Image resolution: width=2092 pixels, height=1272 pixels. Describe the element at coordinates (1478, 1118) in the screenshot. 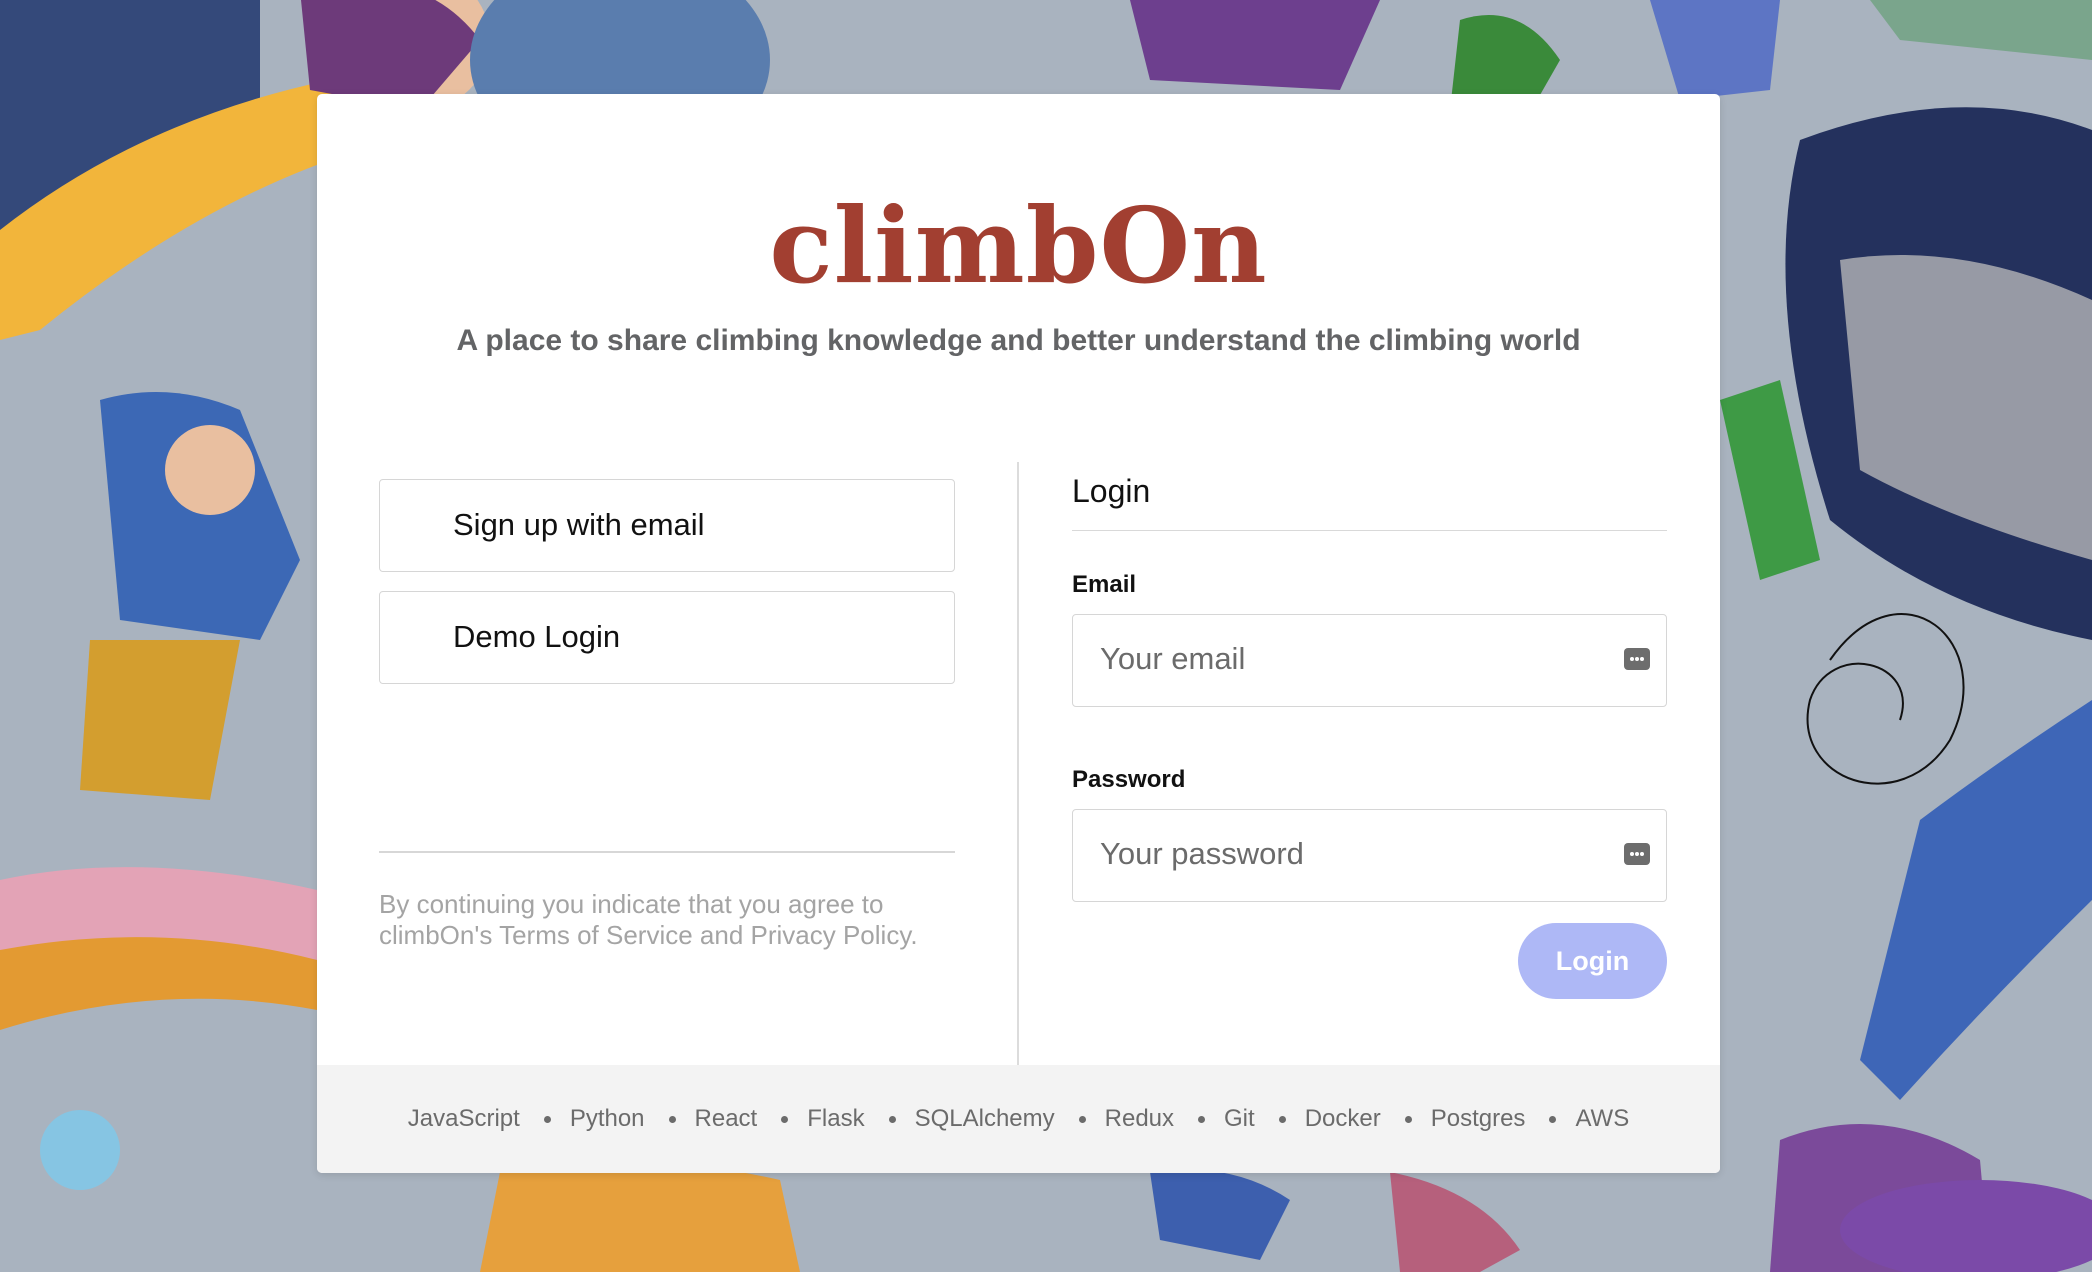

I see `tech-item-label: Postgres` at that location.